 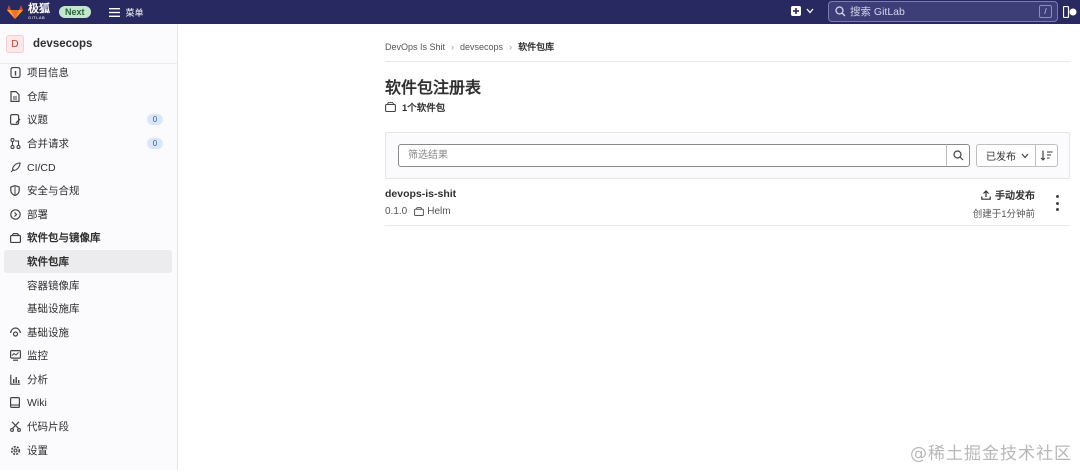 What do you see at coordinates (48, 333) in the screenshot?
I see `sidebar-item-label: 基础设施` at bounding box center [48, 333].